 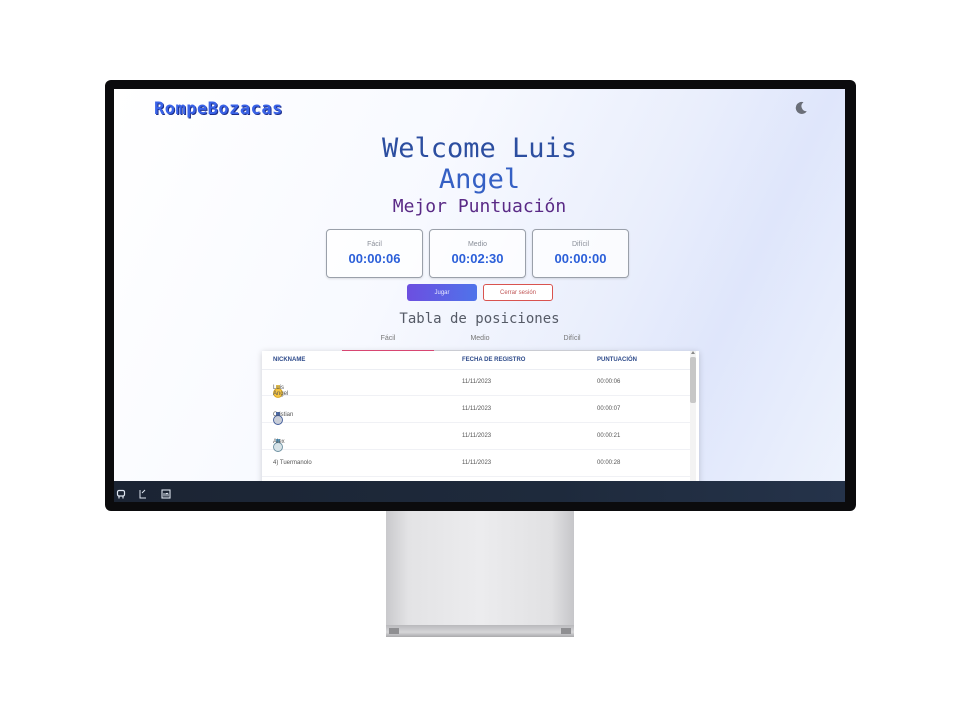 I want to click on table-header: NICKNAME FECHA DE REGISTRO PUNTUACIÓN, so click(x=476, y=360).